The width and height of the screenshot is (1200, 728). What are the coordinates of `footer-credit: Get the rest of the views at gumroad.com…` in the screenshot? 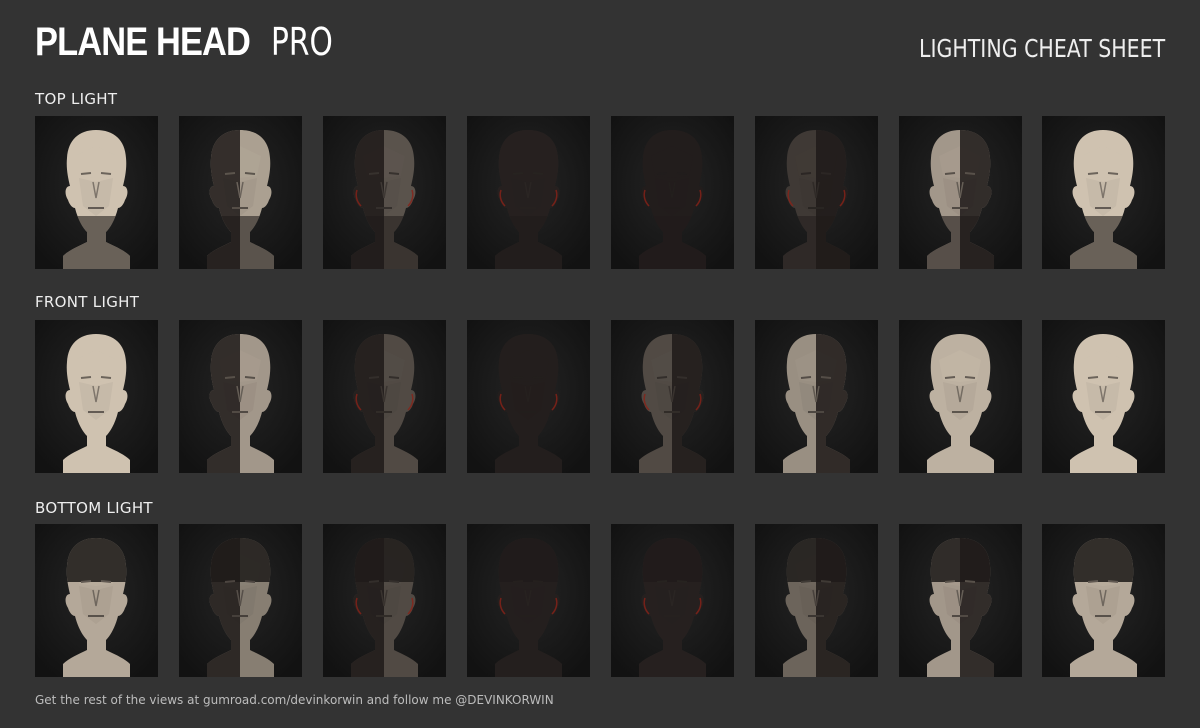 It's located at (294, 700).